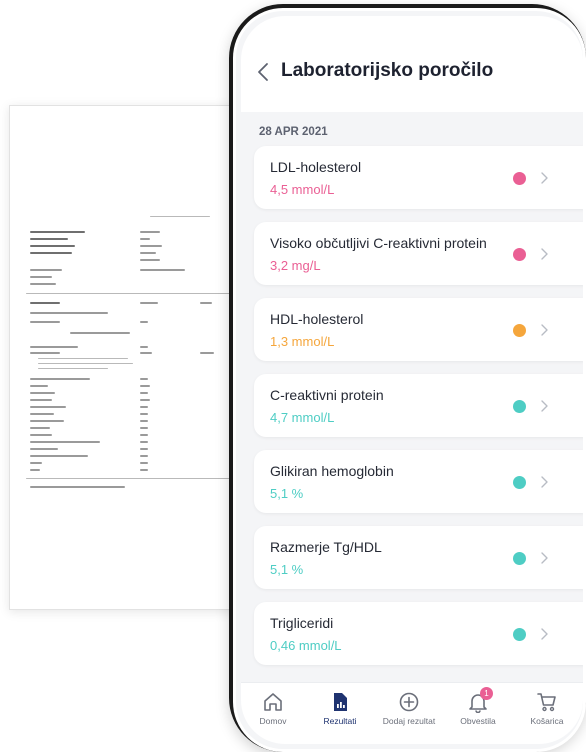  I want to click on tab-rezultati: Rezultati, so click(340, 708).